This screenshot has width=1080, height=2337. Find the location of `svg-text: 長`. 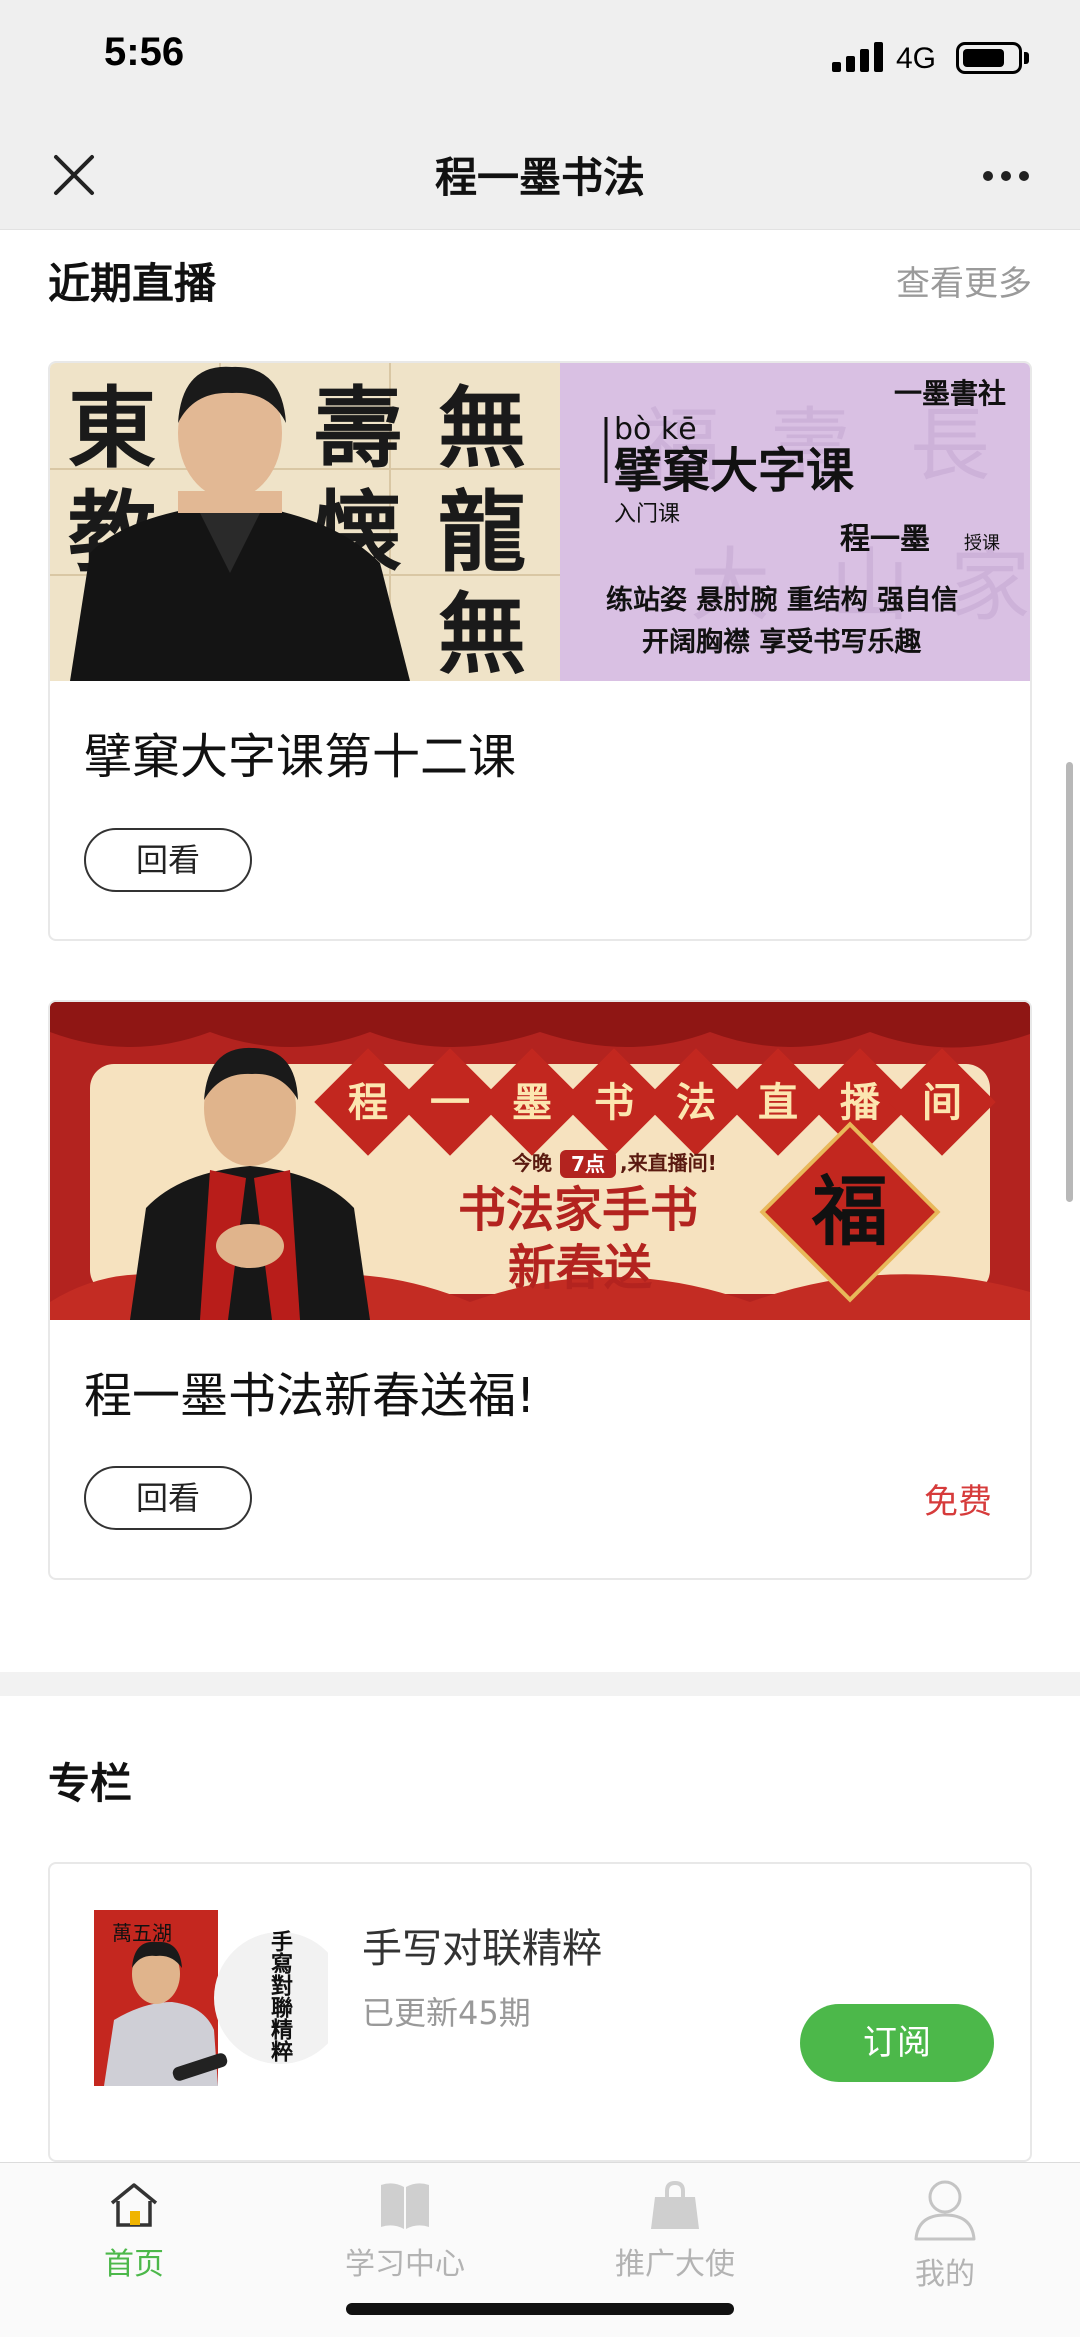

svg-text: 長 is located at coordinates (950, 445).